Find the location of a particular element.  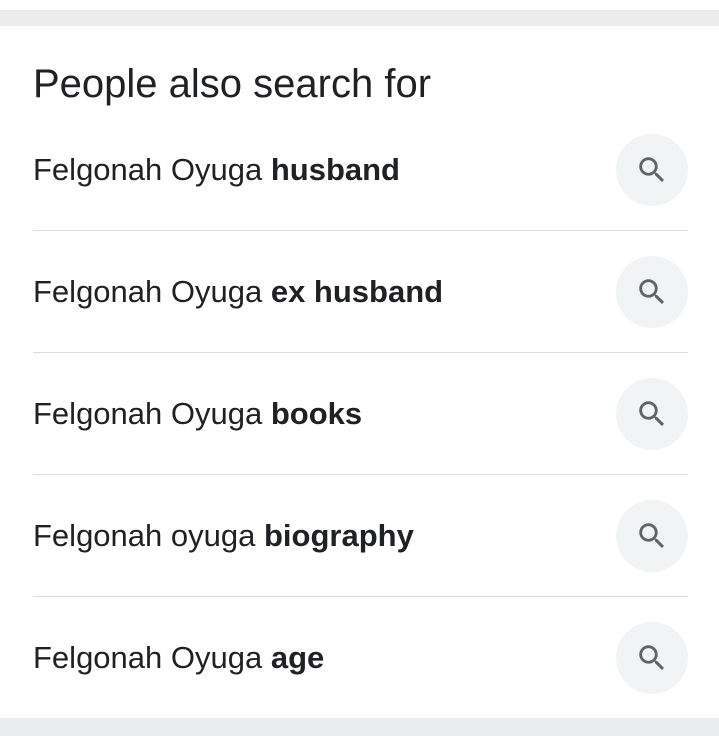

related-search-keyword: husband is located at coordinates (335, 169).